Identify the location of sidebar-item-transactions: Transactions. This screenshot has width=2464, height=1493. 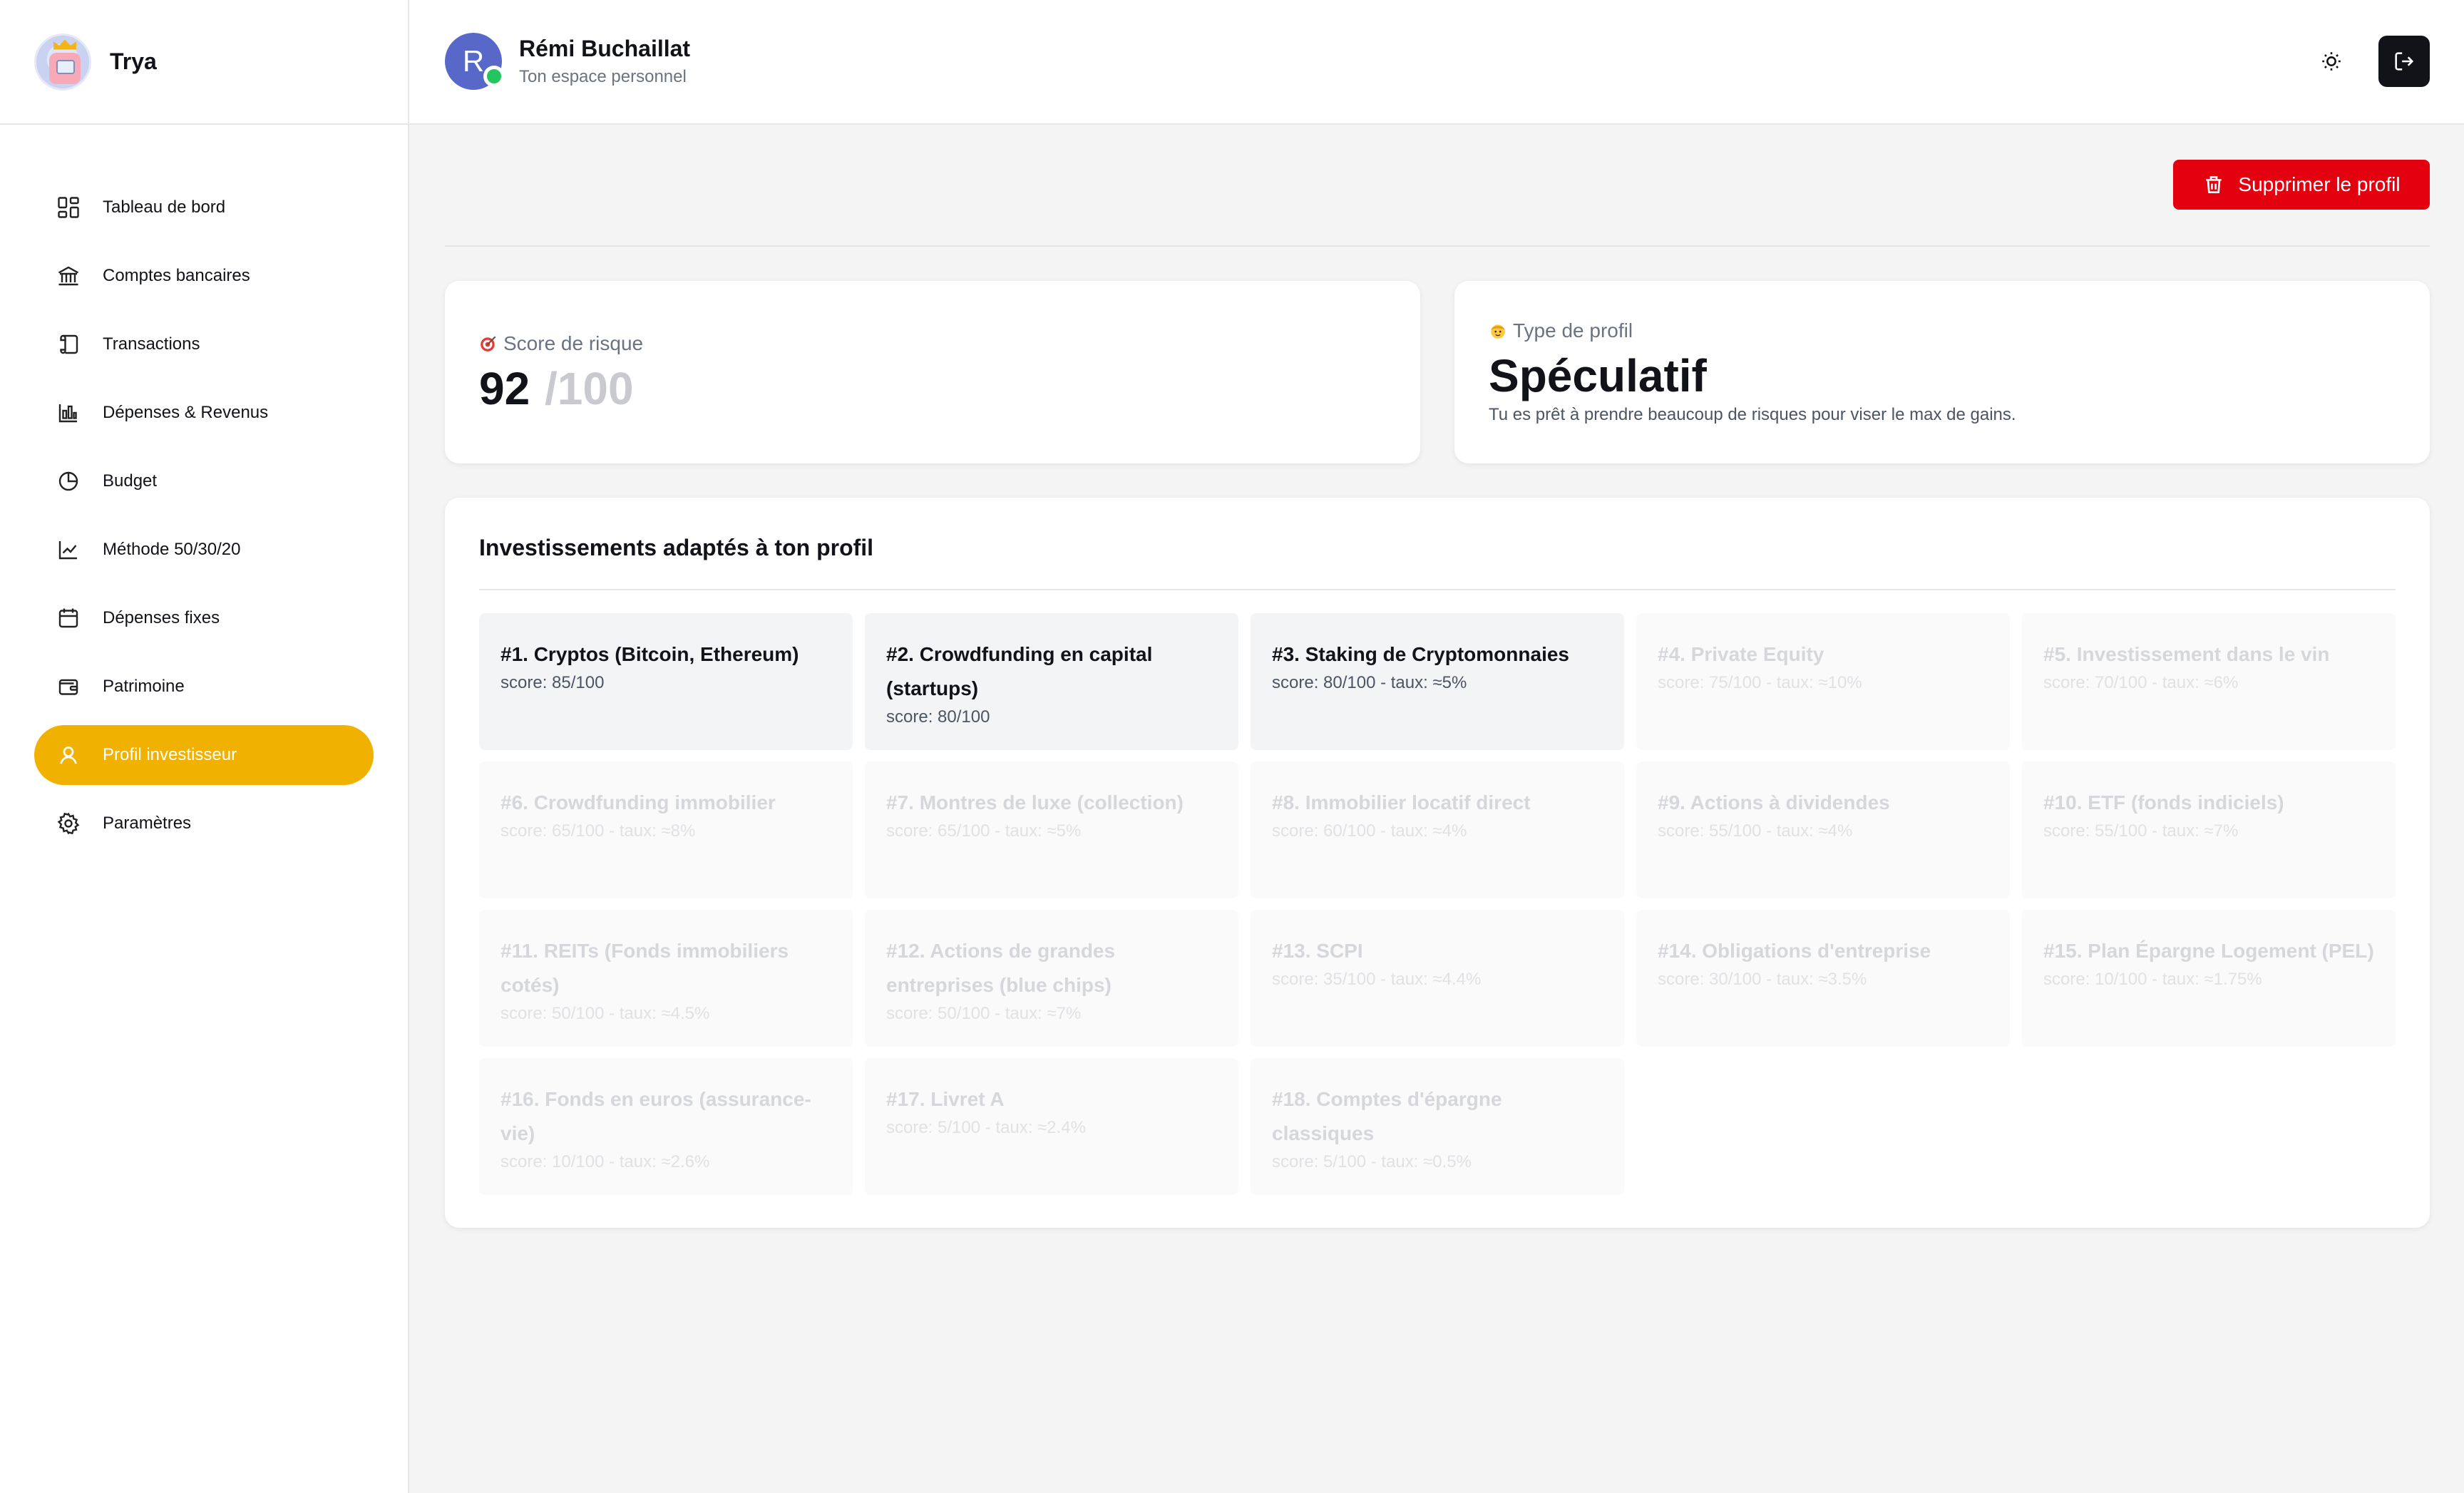
(204, 344).